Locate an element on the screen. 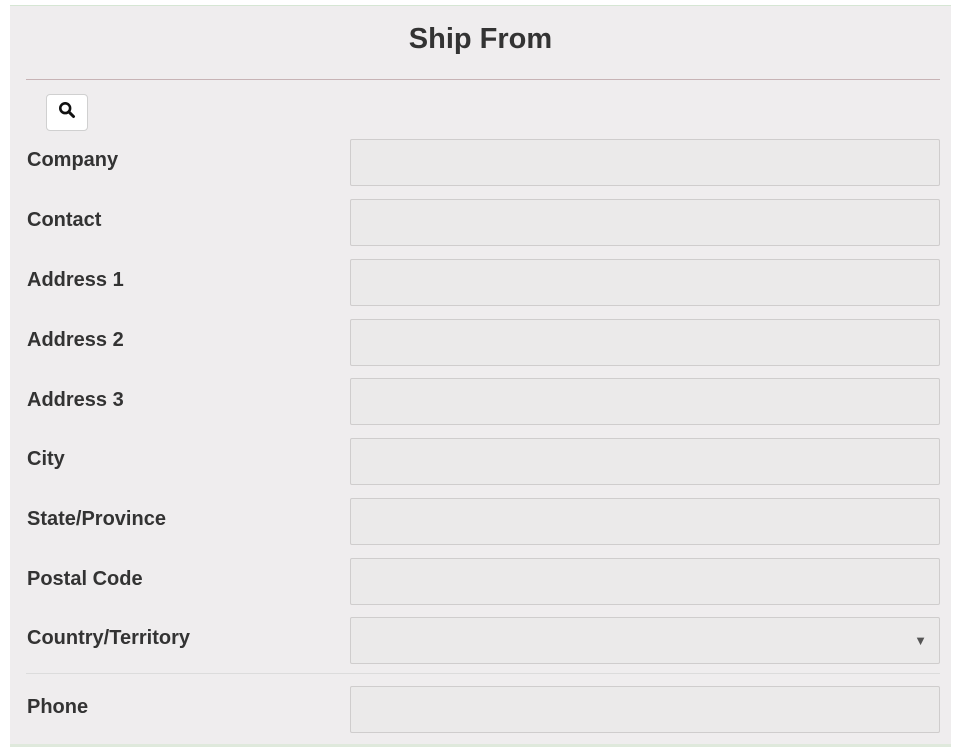  company-input is located at coordinates (645, 162).